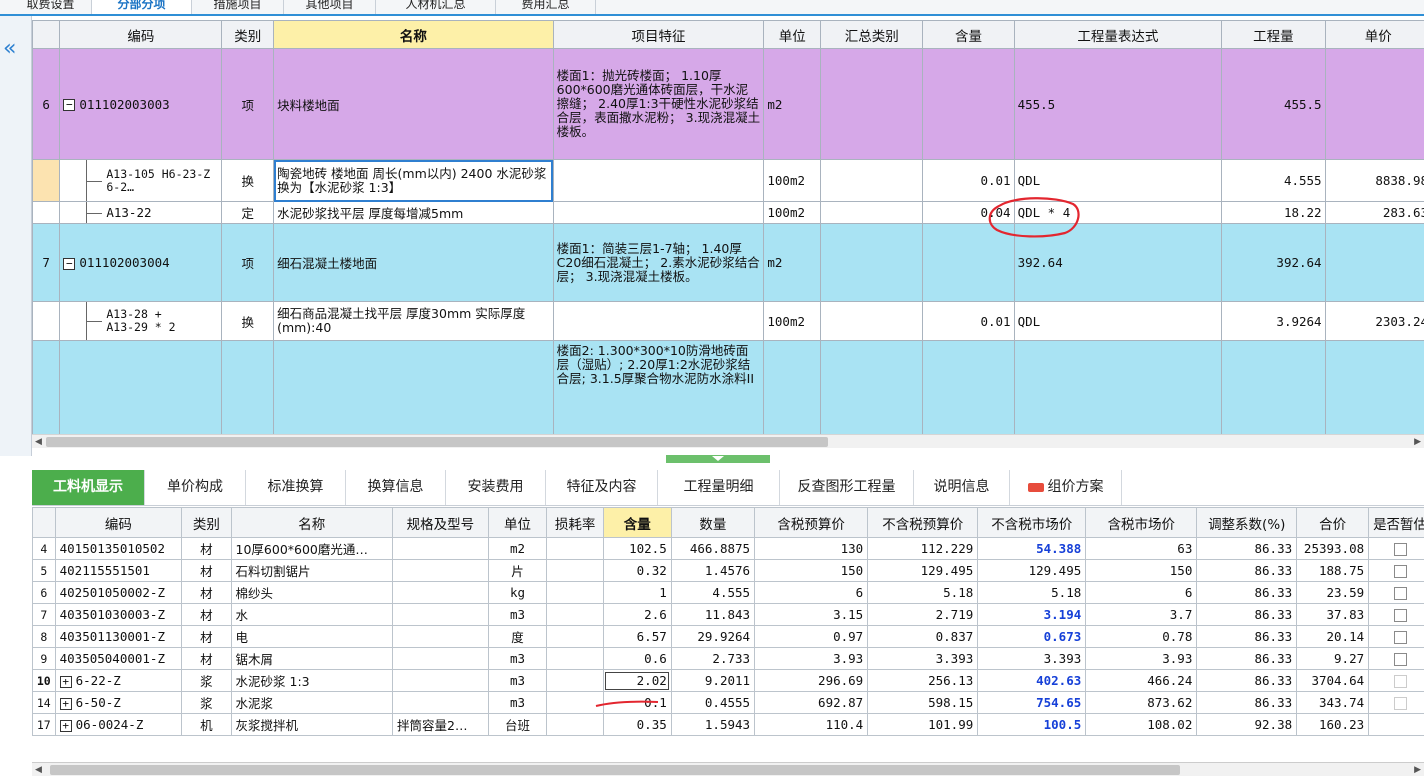 This screenshot has width=1424, height=778. Describe the element at coordinates (517, 592) in the screenshot. I see `resource-unit: kg` at that location.